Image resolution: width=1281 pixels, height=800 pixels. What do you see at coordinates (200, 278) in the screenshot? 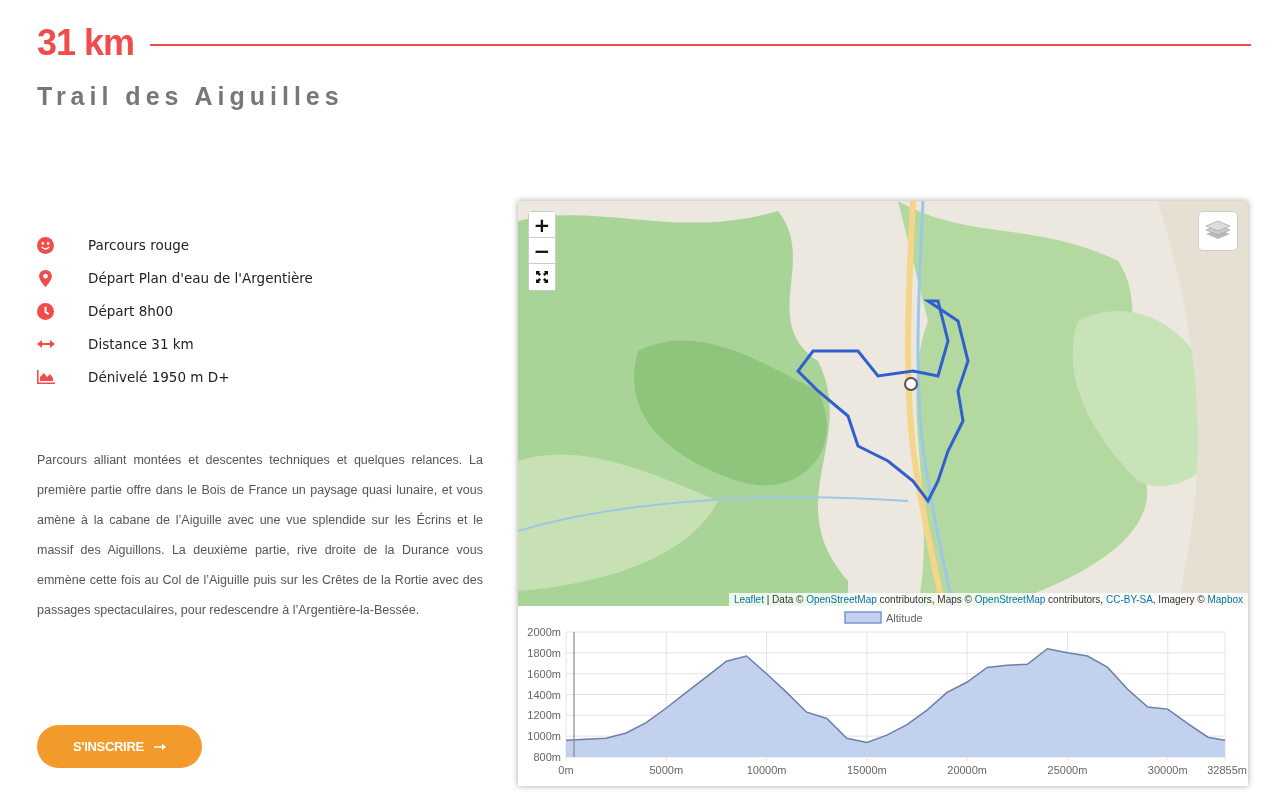
I see `fact-label: Départ Plan d'eau de l'Argentière` at bounding box center [200, 278].